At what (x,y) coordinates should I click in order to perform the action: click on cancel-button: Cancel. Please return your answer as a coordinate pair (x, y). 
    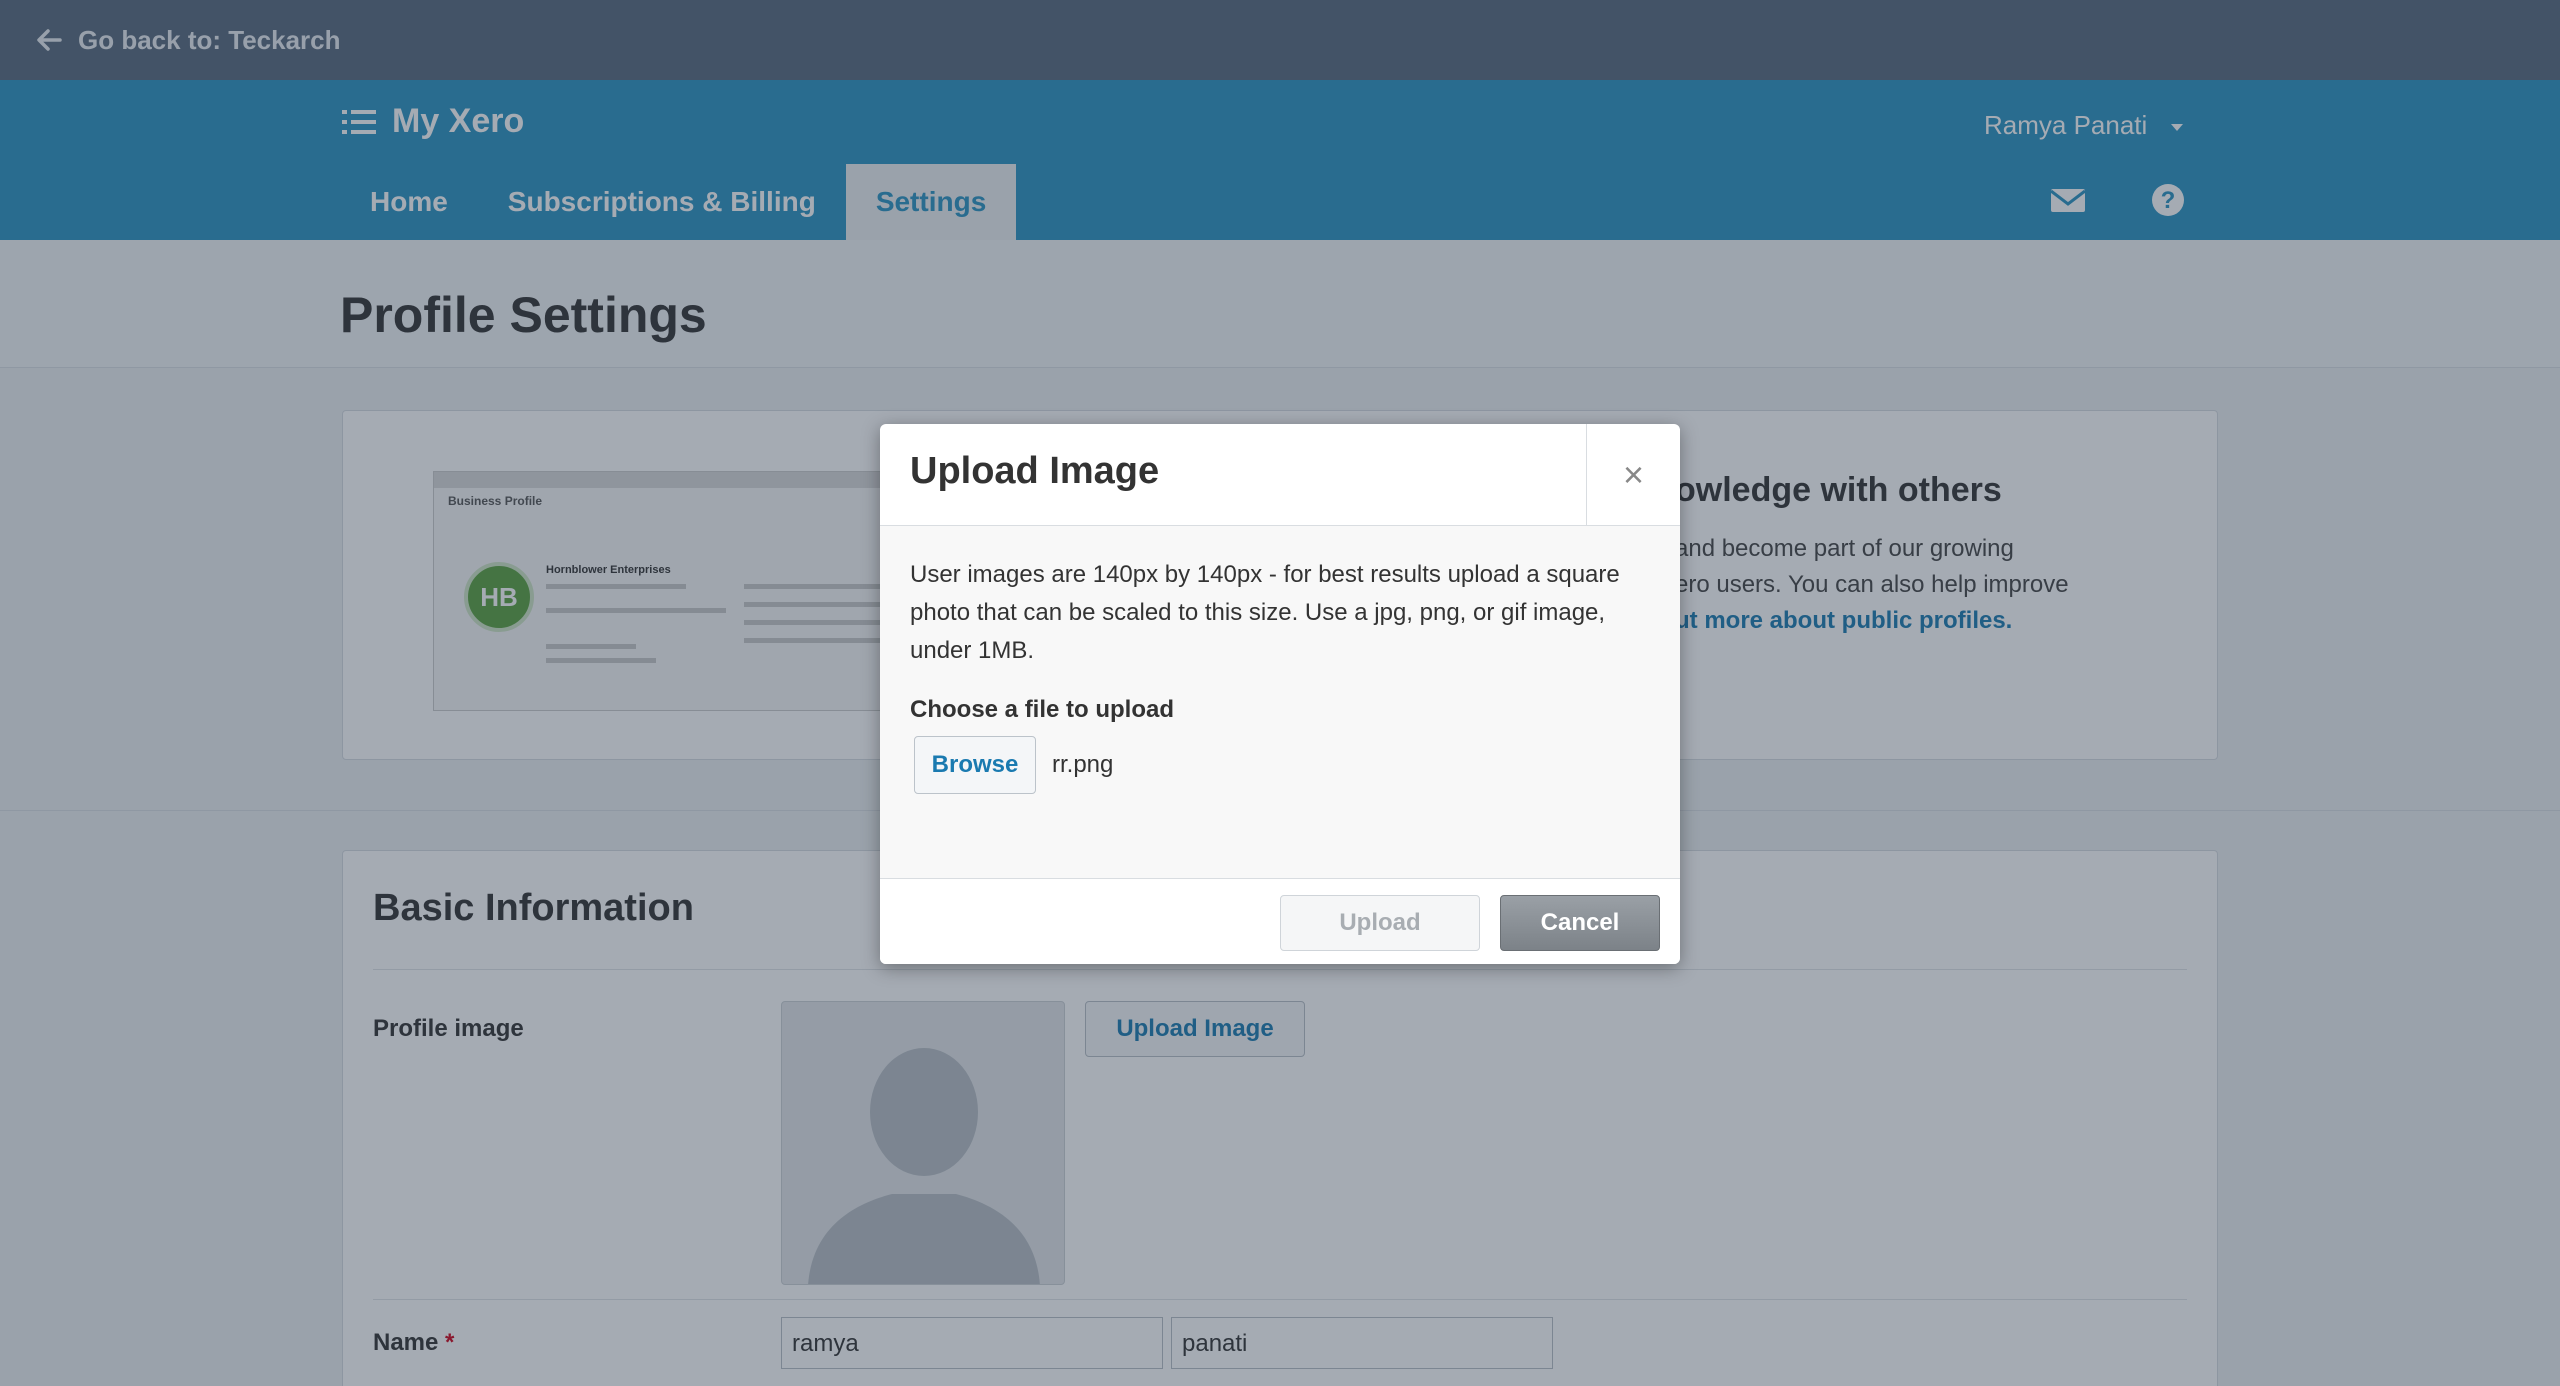
    Looking at the image, I should click on (1580, 923).